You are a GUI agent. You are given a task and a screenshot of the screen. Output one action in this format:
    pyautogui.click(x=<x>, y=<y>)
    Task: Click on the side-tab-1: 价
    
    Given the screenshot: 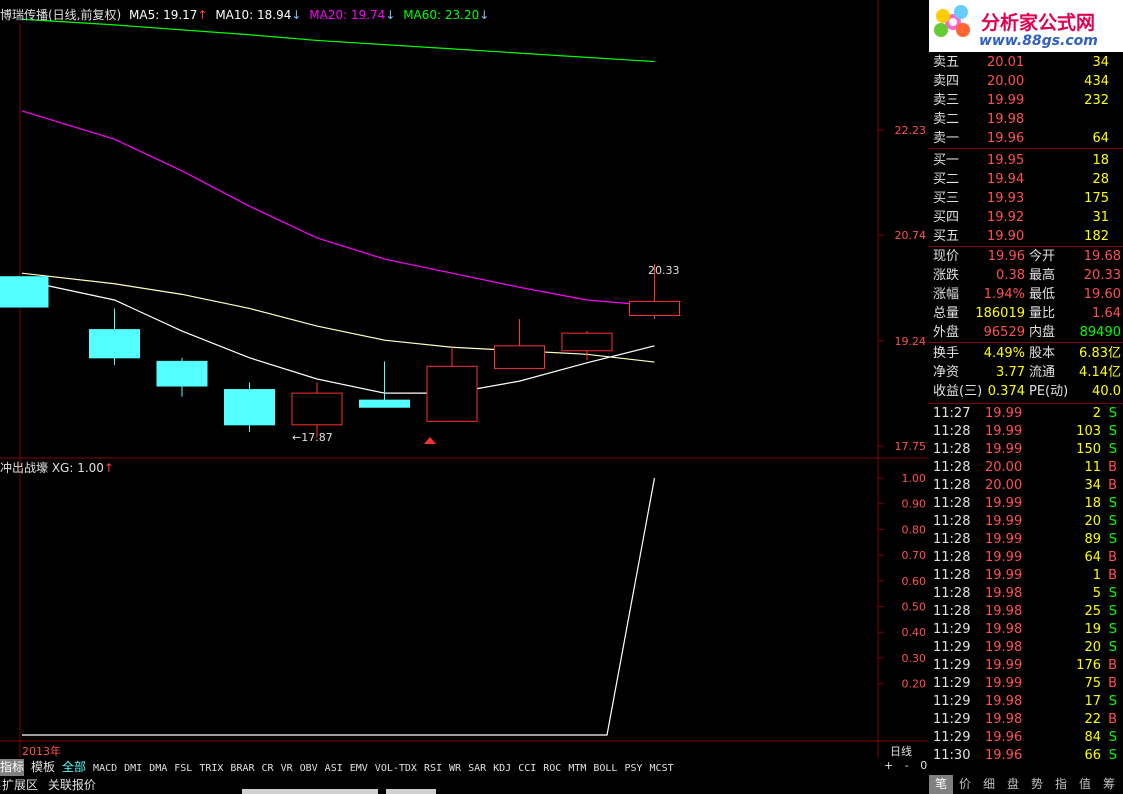 What is the action you would take?
    pyautogui.click(x=965, y=784)
    